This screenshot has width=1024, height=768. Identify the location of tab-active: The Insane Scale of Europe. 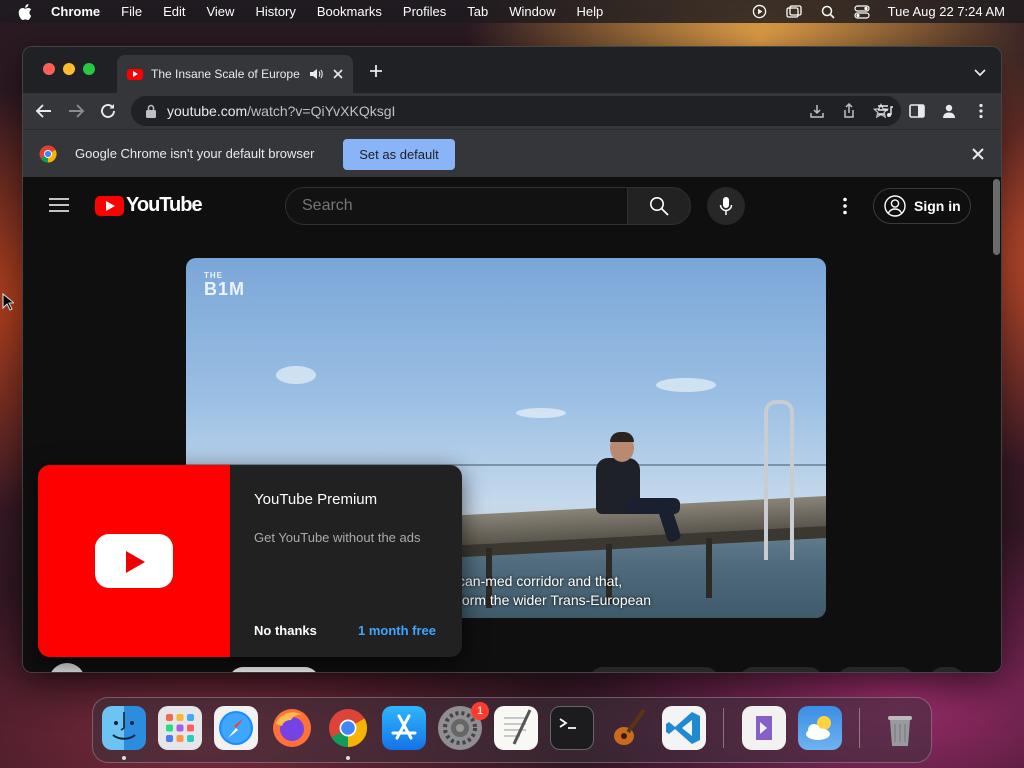
(235, 74).